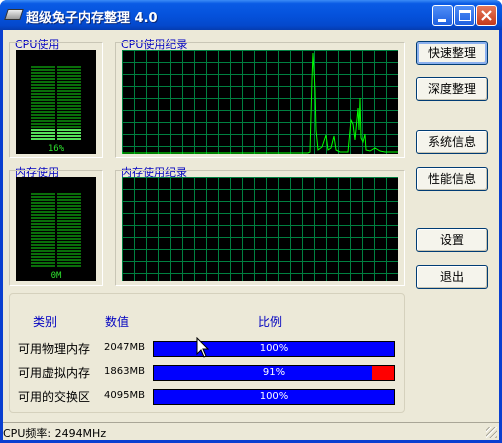  I want to click on swap-percent: 100%, so click(274, 396).